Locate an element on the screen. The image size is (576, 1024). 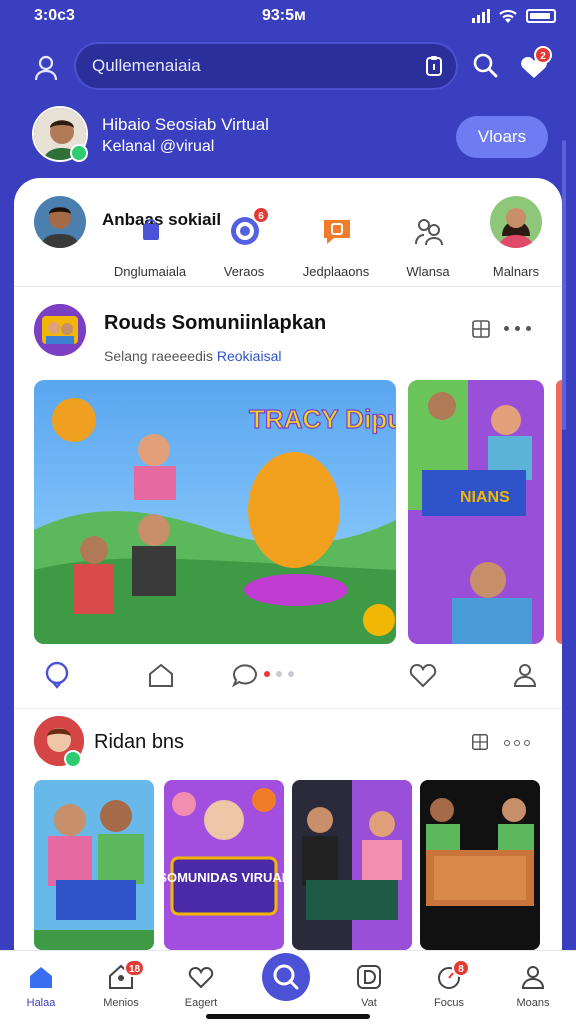
post-image-next is located at coordinates (559, 512).